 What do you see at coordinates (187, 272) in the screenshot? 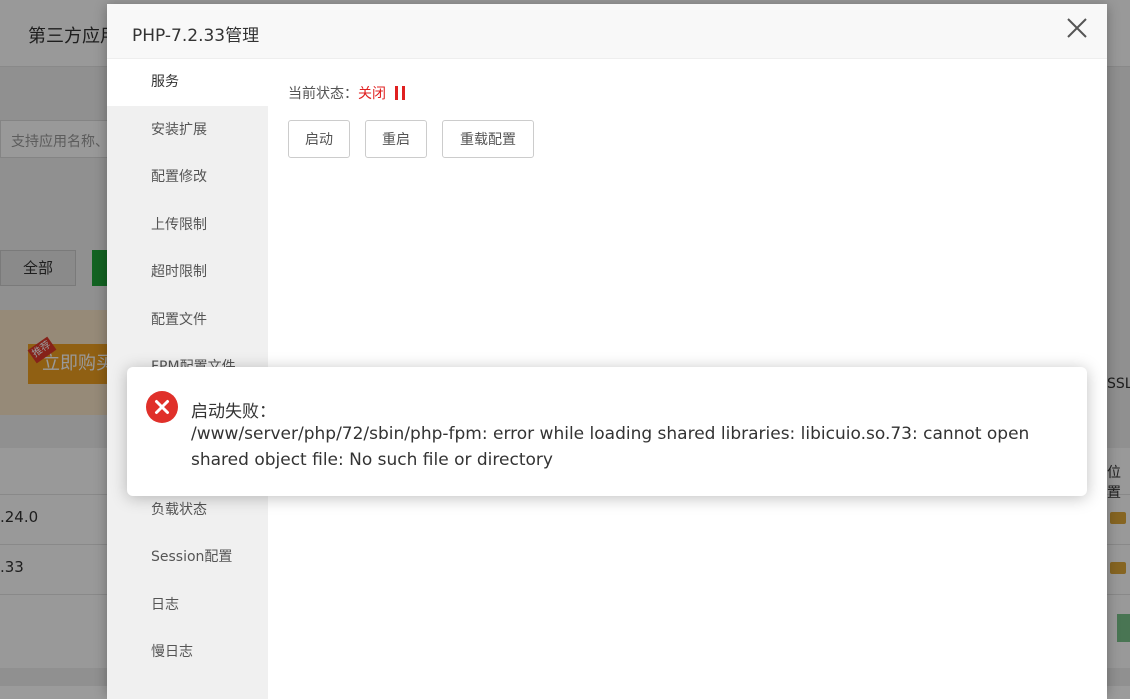
I see `sidebar-item-timeout-limit: 超时限制` at bounding box center [187, 272].